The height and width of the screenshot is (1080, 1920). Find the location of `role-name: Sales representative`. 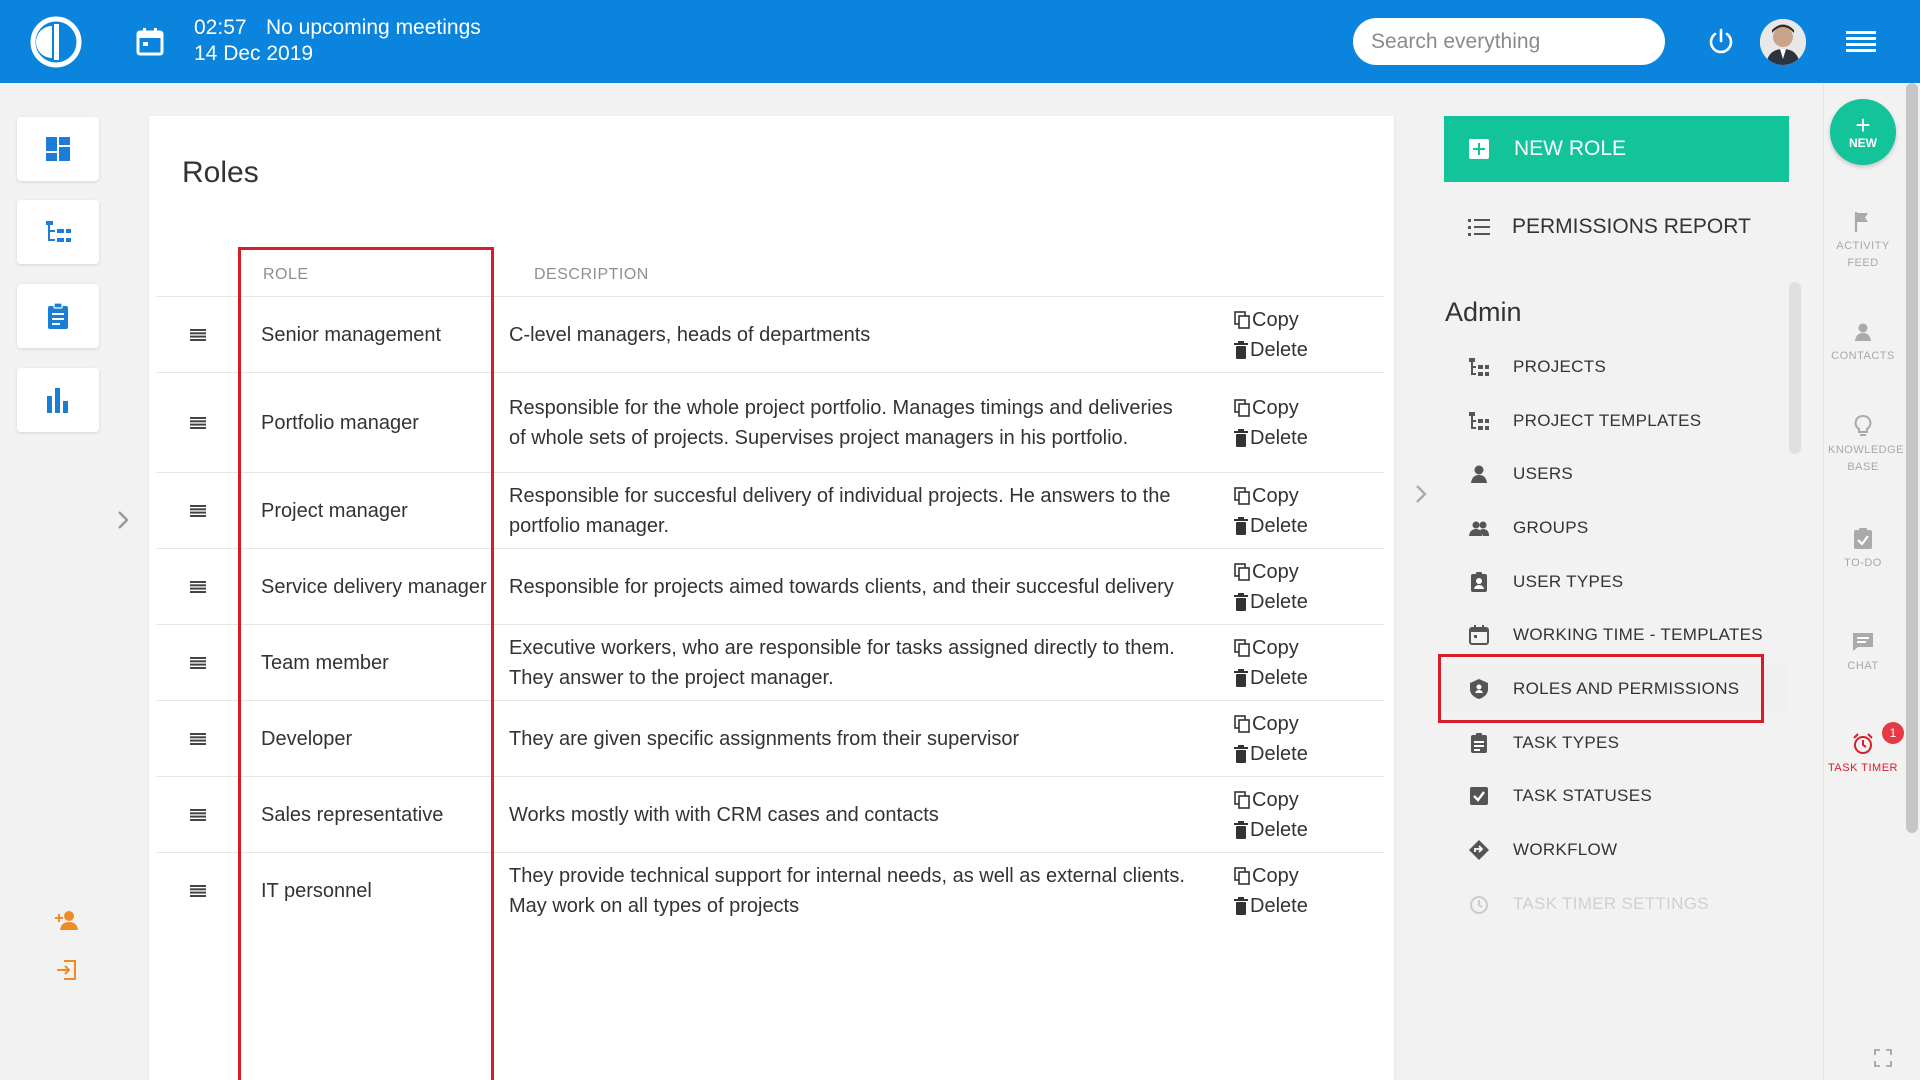

role-name: Sales representative is located at coordinates (352, 815).